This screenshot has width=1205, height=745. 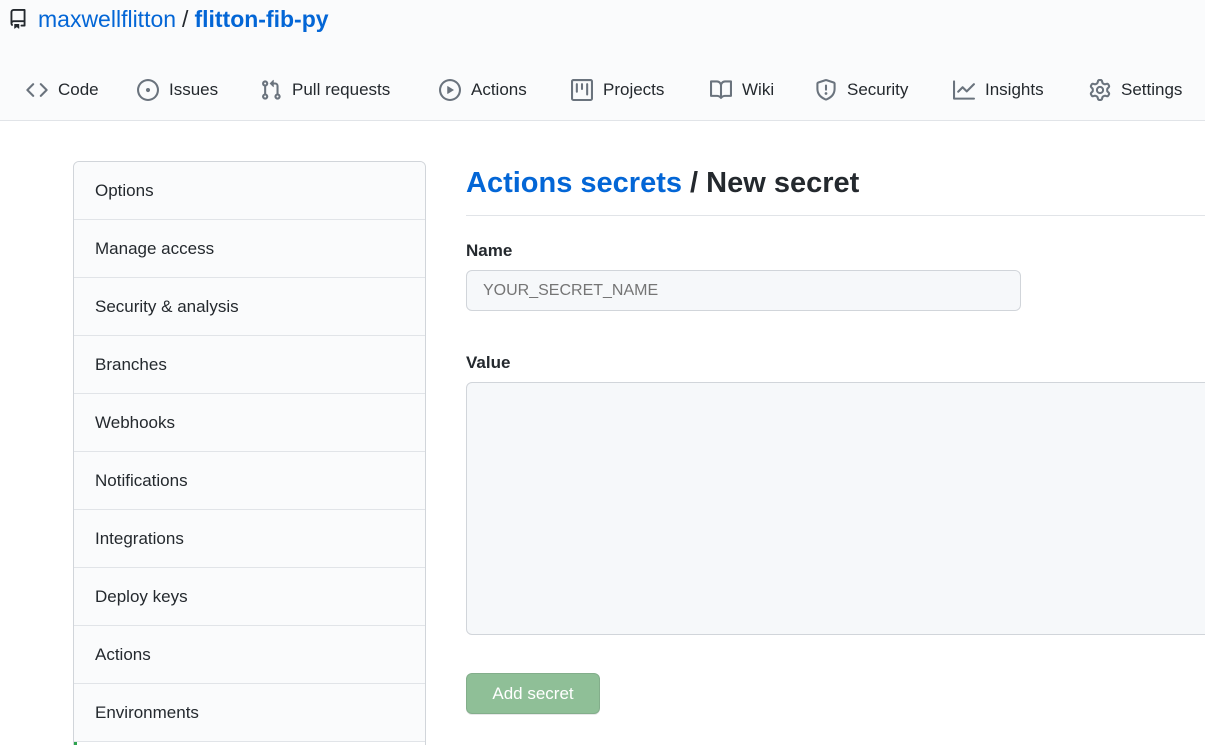 I want to click on tab-insights-label: Insights, so click(x=1014, y=89).